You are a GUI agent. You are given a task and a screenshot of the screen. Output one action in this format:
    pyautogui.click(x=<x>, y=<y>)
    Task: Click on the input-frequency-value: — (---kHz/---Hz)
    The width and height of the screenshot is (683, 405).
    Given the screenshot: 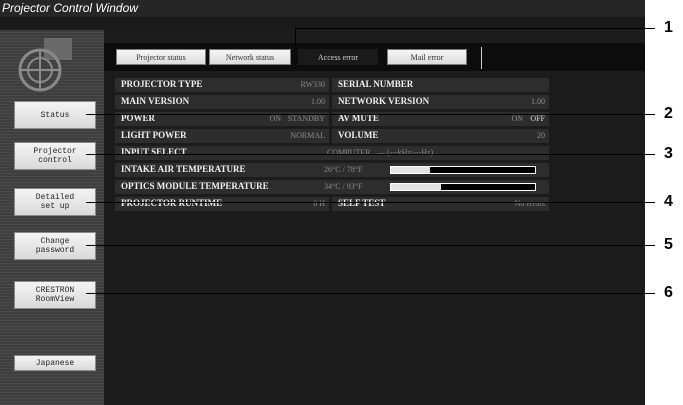 What is the action you would take?
    pyautogui.click(x=405, y=152)
    